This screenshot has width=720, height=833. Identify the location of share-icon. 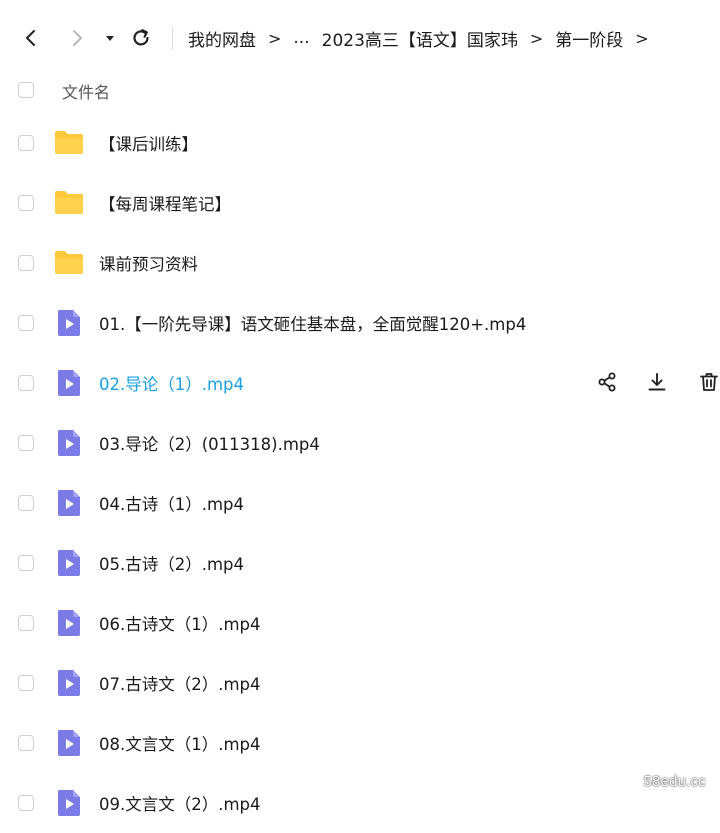
(607, 382).